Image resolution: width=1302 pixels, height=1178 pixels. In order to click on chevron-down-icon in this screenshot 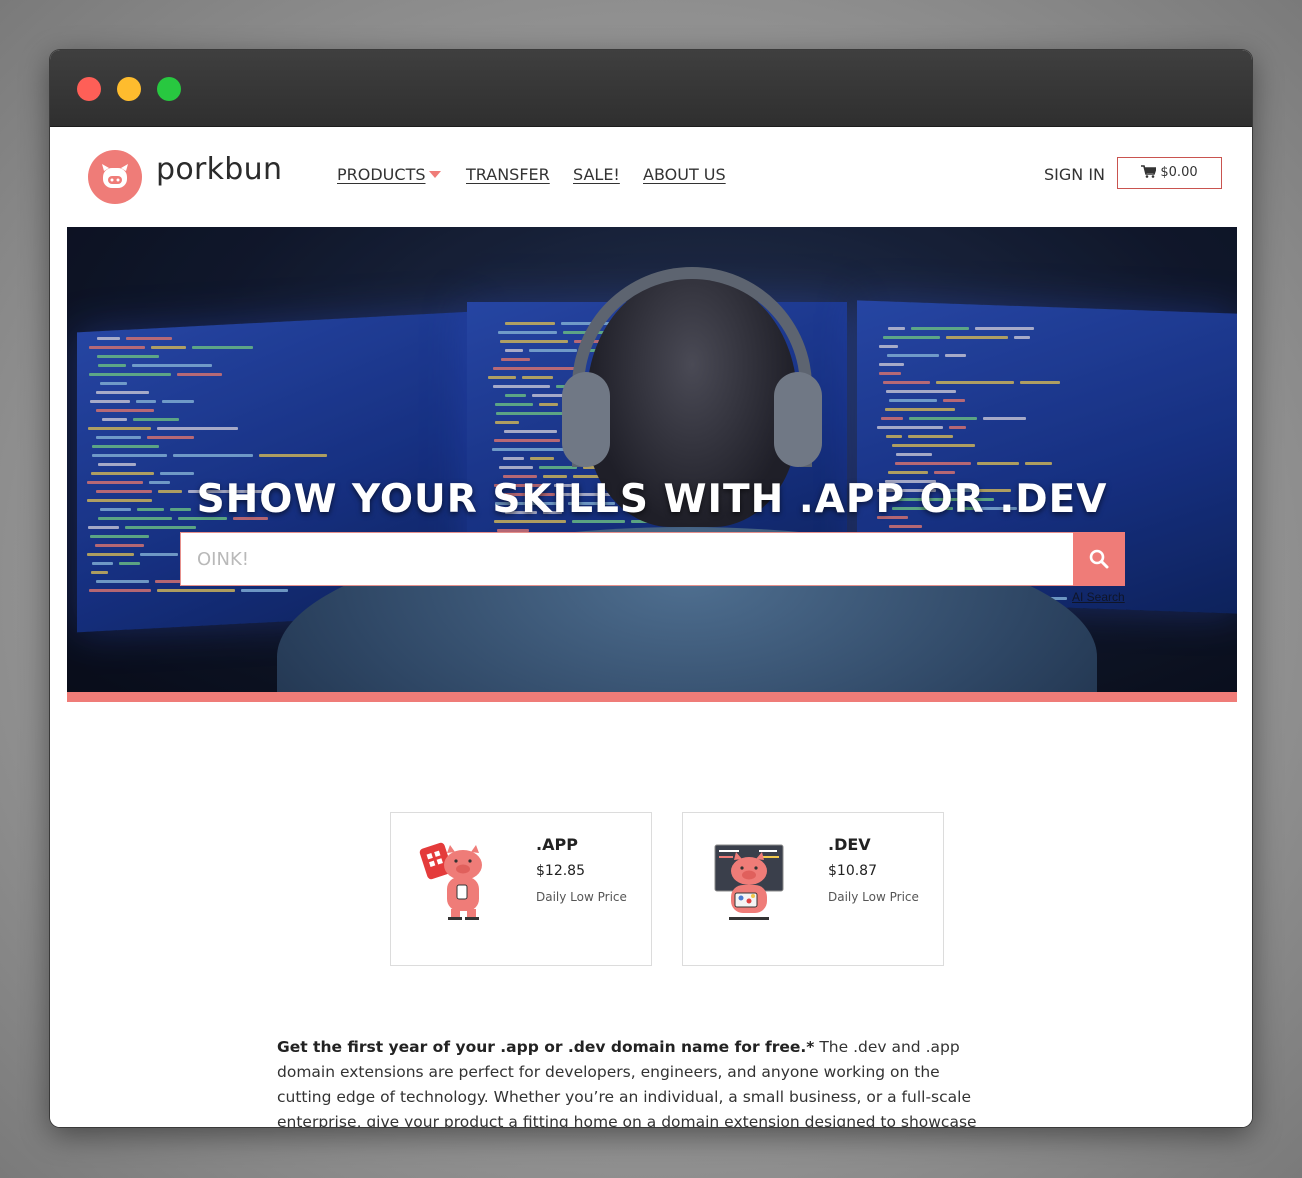, I will do `click(434, 174)`.